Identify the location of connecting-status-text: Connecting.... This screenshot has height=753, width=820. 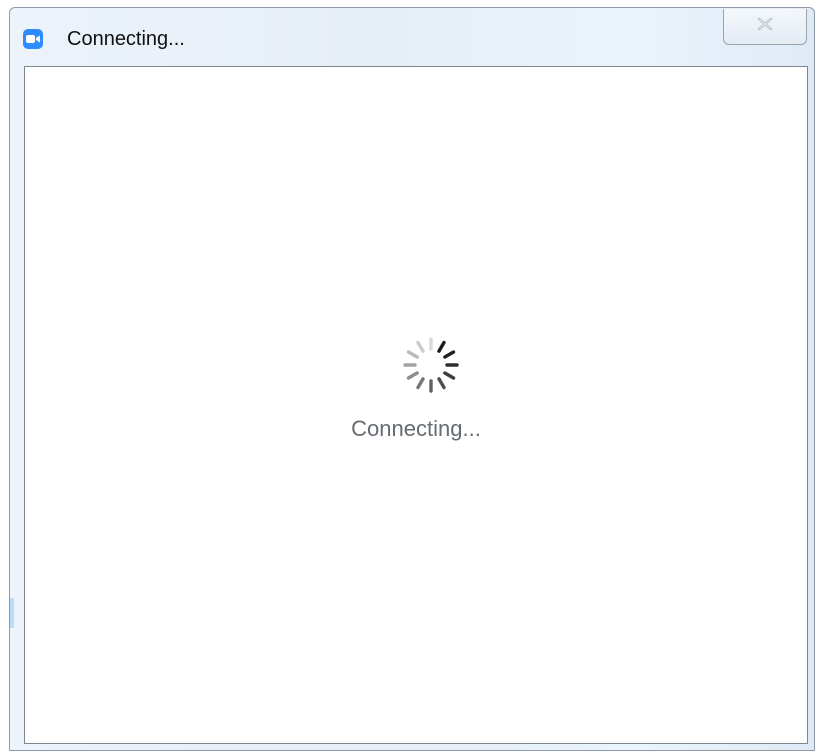
(416, 428).